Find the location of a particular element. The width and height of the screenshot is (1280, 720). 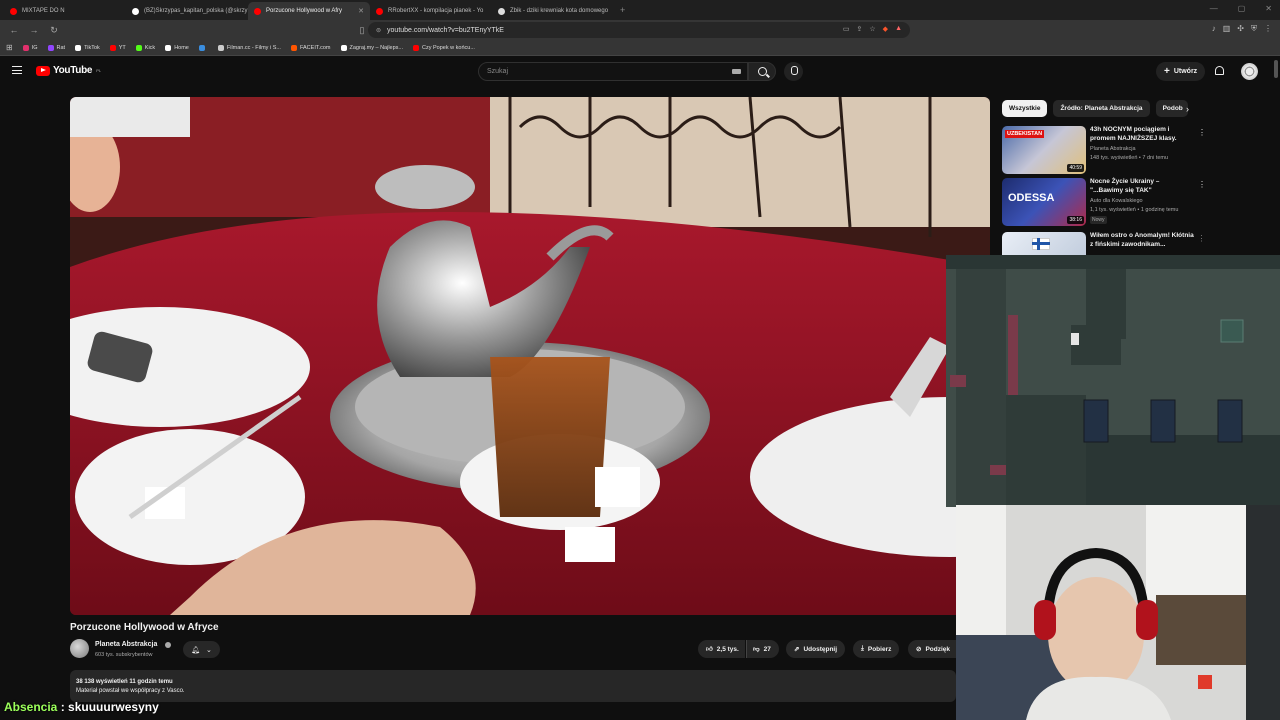

close-window-icon: ✕ is located at coordinates (1268, 8).